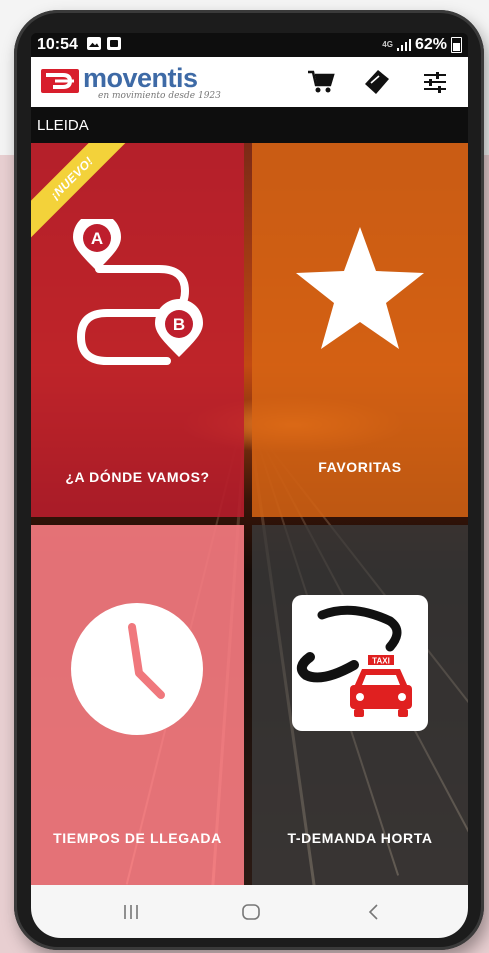 This screenshot has height=953, width=489. What do you see at coordinates (387, 44) in the screenshot?
I see `network-type: 4G` at bounding box center [387, 44].